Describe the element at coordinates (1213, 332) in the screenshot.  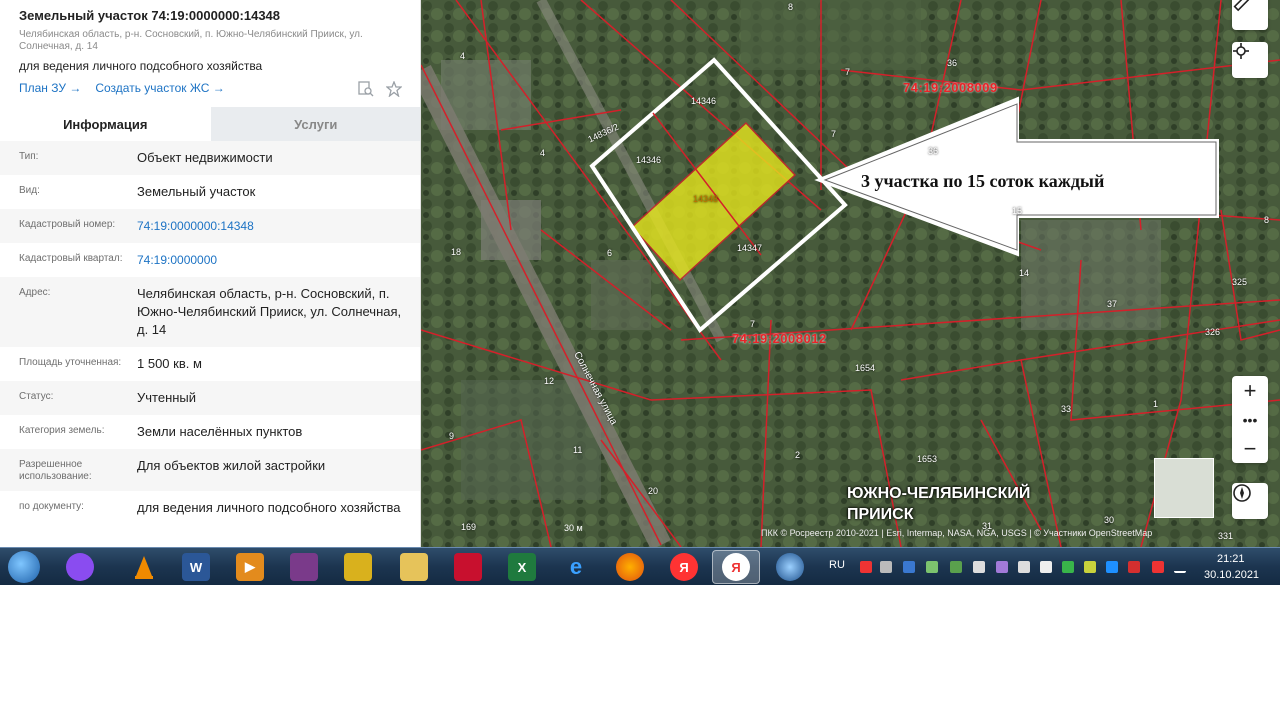
I see `house-number: 326` at that location.